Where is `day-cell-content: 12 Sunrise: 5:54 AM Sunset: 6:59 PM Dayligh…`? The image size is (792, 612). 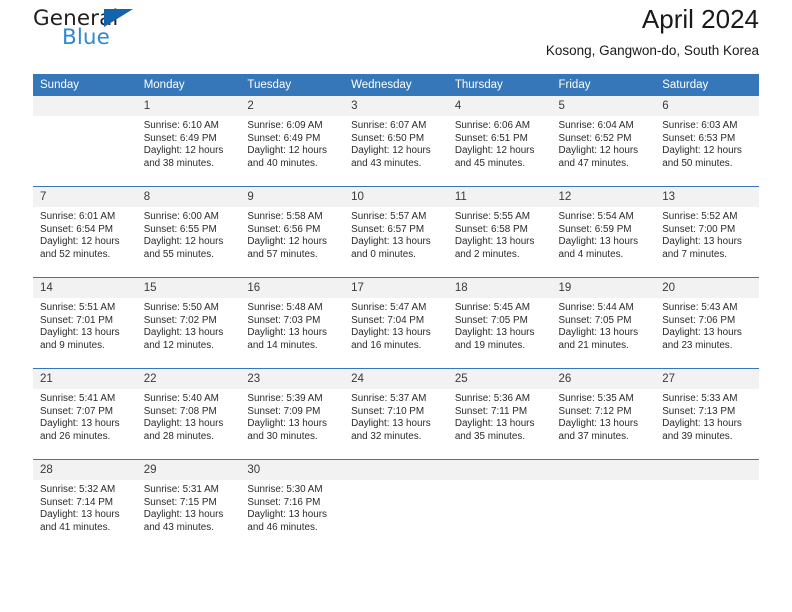 day-cell-content: 12 Sunrise: 5:54 AM Sunset: 6:59 PM Dayligh… is located at coordinates (603, 232).